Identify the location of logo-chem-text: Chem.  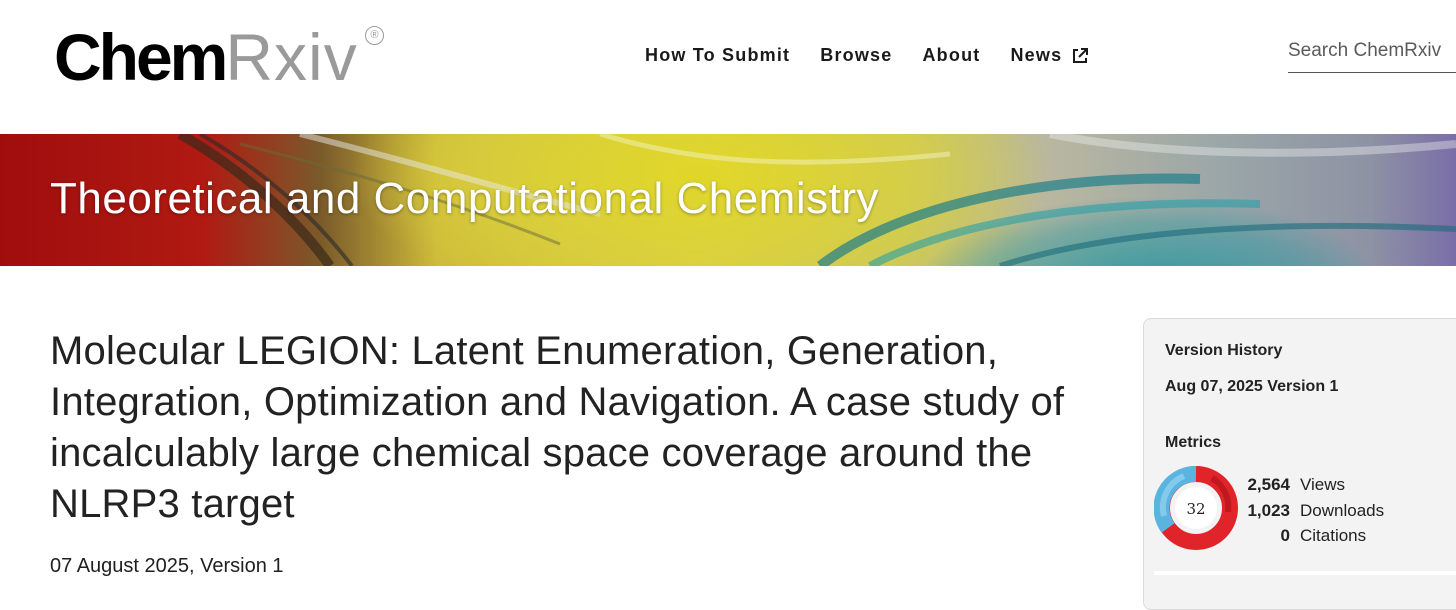
(141, 57).